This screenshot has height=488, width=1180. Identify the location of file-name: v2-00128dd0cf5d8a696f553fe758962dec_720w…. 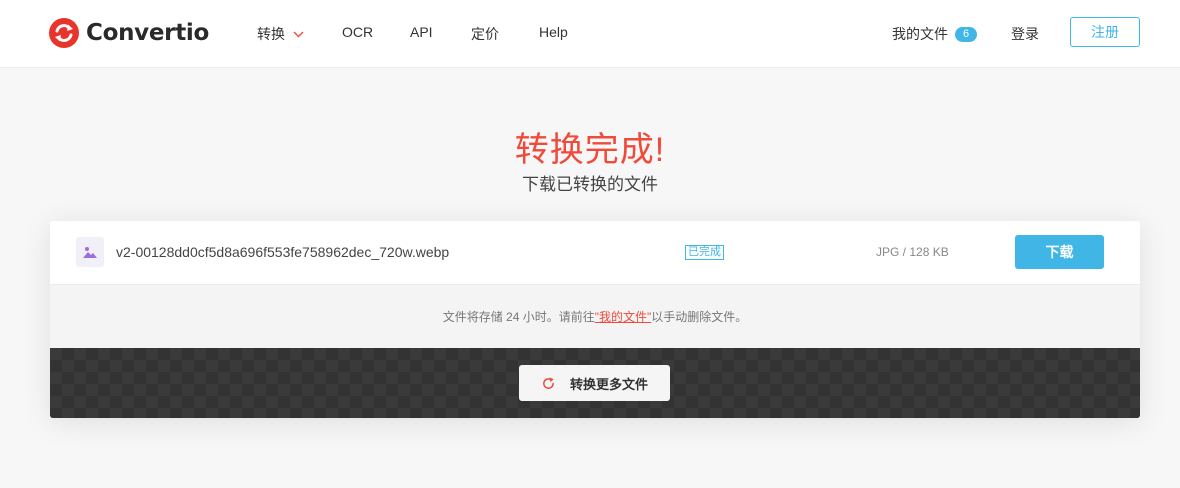
(283, 252).